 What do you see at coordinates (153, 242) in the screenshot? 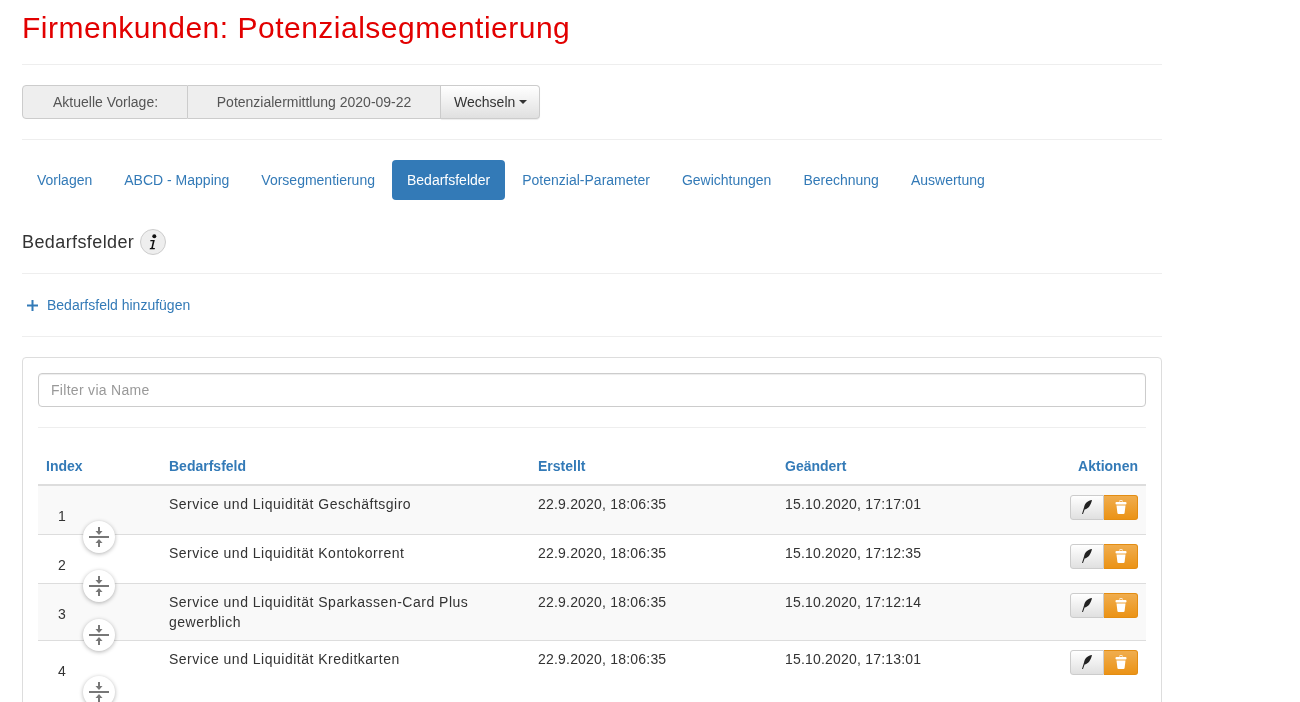
I see `info-icon` at bounding box center [153, 242].